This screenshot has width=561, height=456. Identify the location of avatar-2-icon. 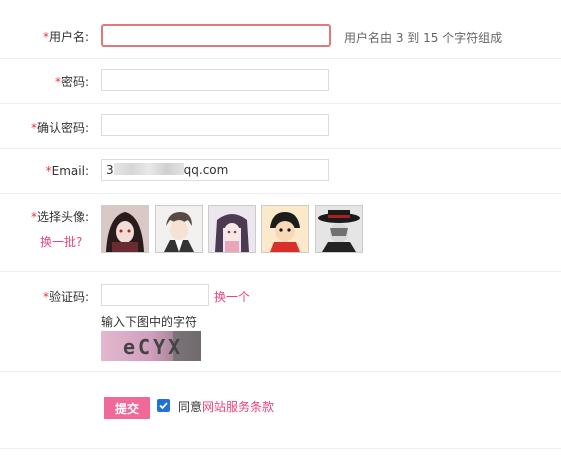
(179, 229).